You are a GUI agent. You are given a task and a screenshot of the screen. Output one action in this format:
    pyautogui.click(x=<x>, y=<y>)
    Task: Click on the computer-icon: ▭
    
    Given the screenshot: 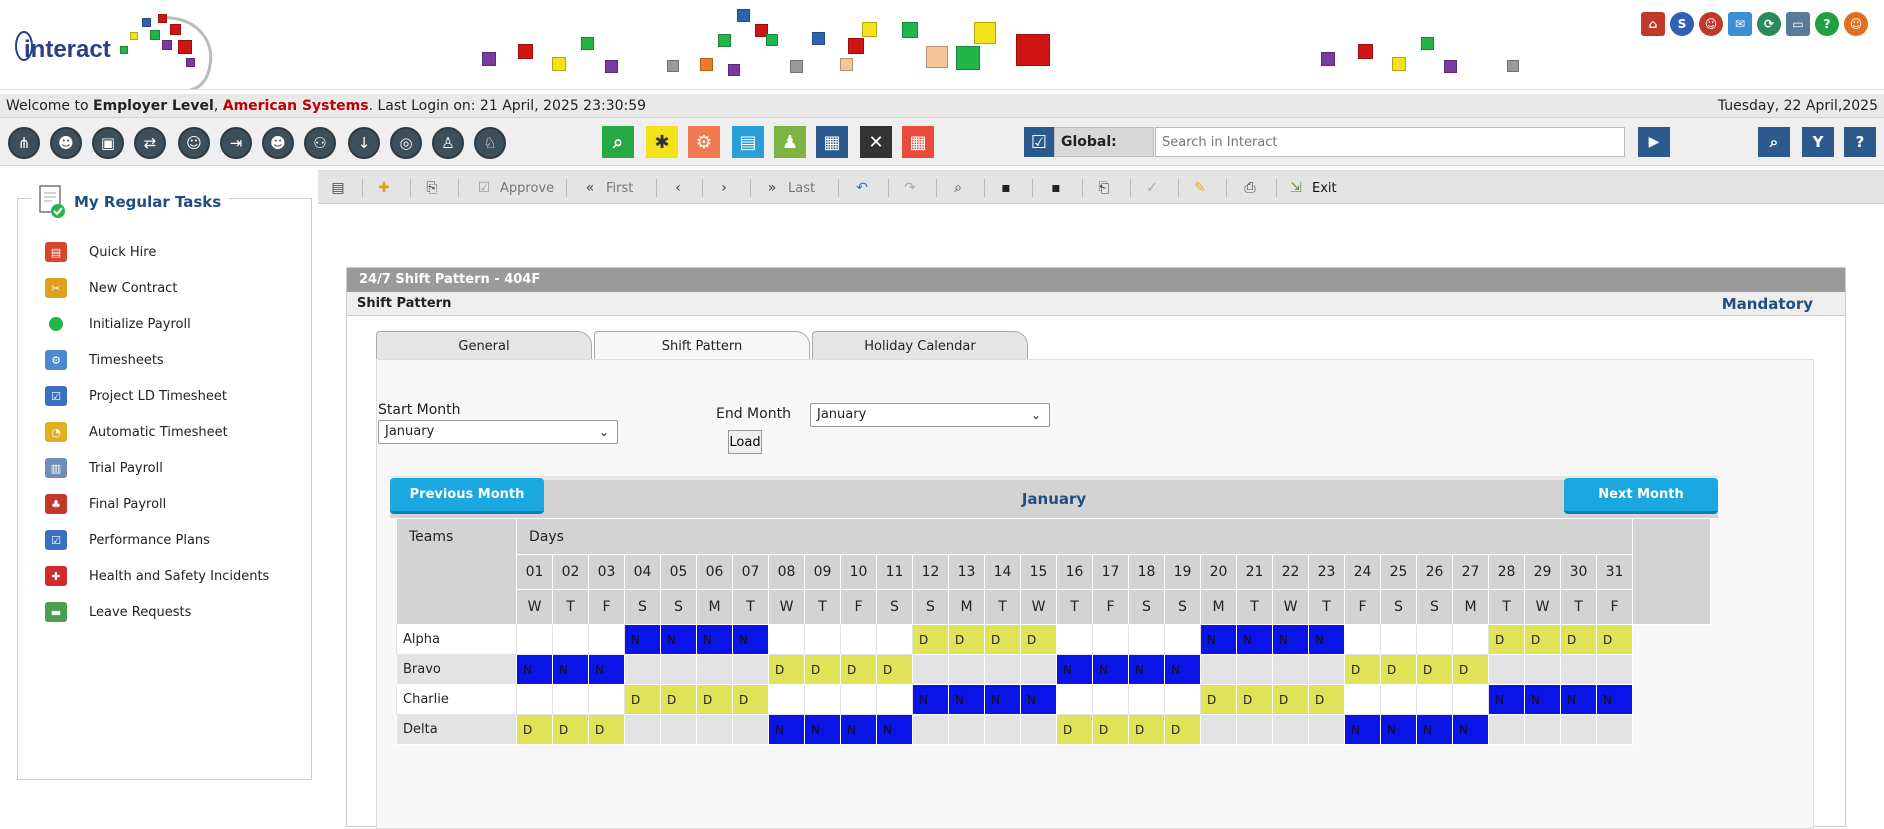 What is the action you would take?
    pyautogui.click(x=1798, y=24)
    